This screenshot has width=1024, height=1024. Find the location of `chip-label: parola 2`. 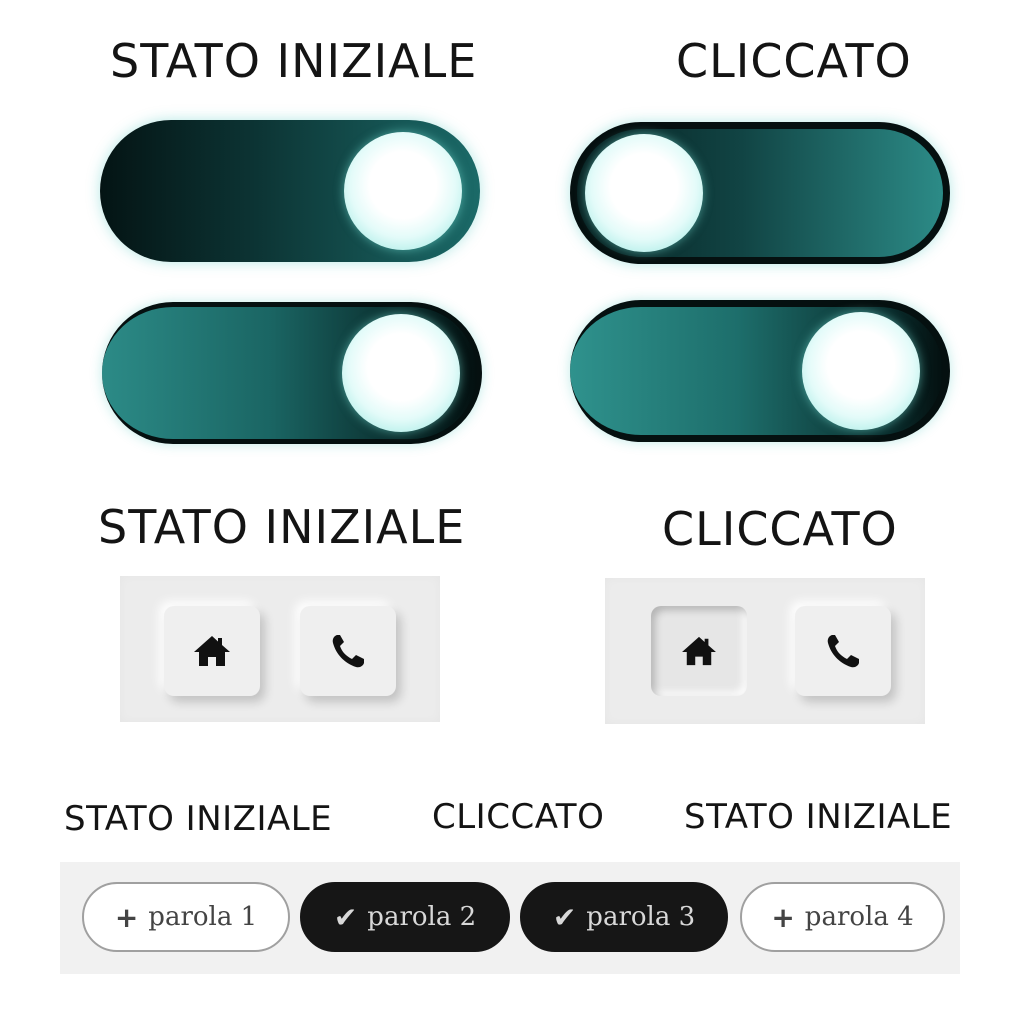

chip-label: parola 2 is located at coordinates (422, 917).